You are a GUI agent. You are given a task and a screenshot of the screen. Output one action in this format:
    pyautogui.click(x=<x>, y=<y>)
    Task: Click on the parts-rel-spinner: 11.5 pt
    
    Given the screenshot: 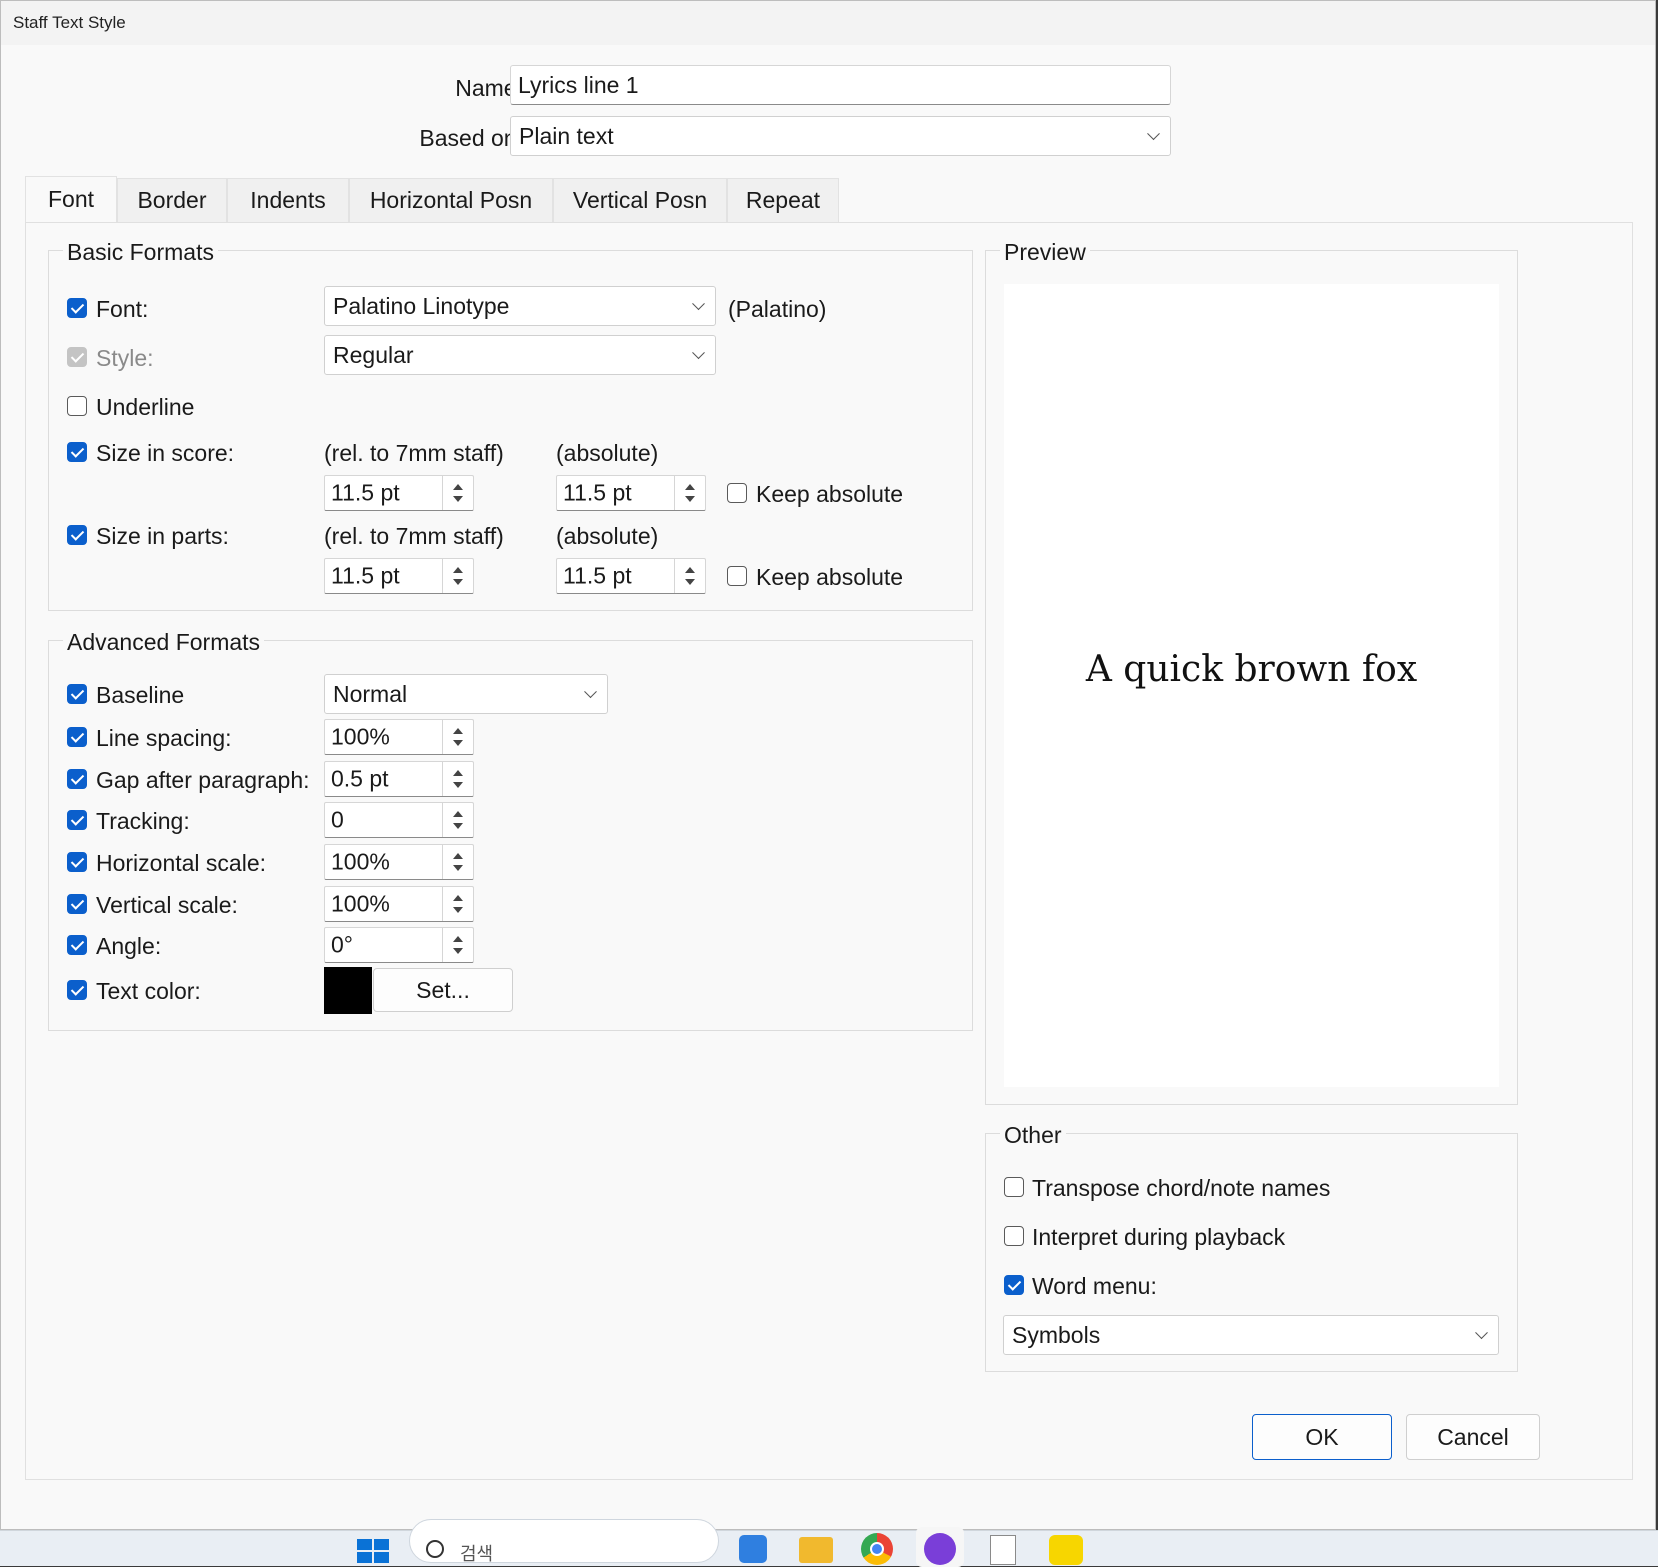 What is the action you would take?
    pyautogui.click(x=399, y=576)
    